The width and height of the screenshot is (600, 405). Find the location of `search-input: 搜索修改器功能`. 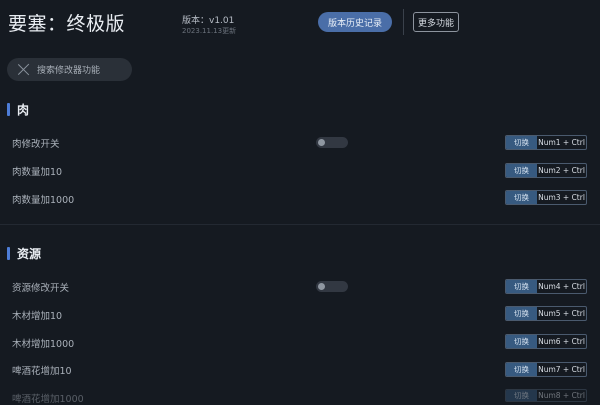

search-input: 搜索修改器功能 is located at coordinates (69, 69).